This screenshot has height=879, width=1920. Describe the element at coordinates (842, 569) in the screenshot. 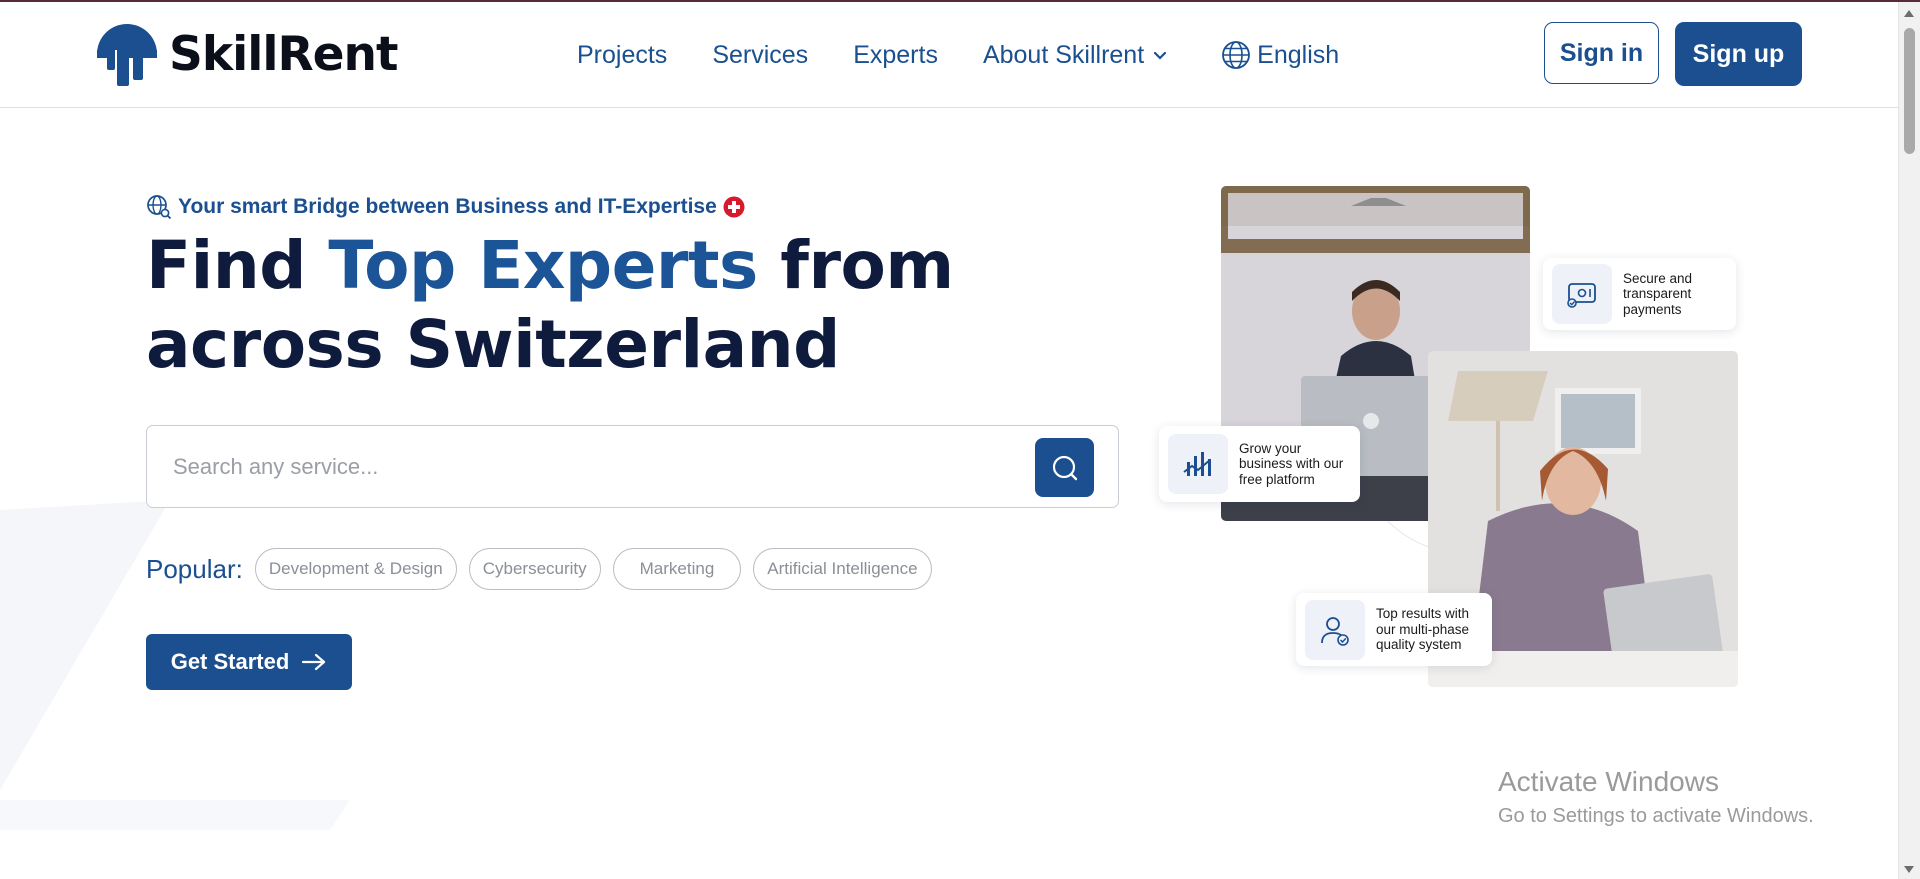

I see `tag-artificial-intelligence: Artificial Intelligence` at that location.